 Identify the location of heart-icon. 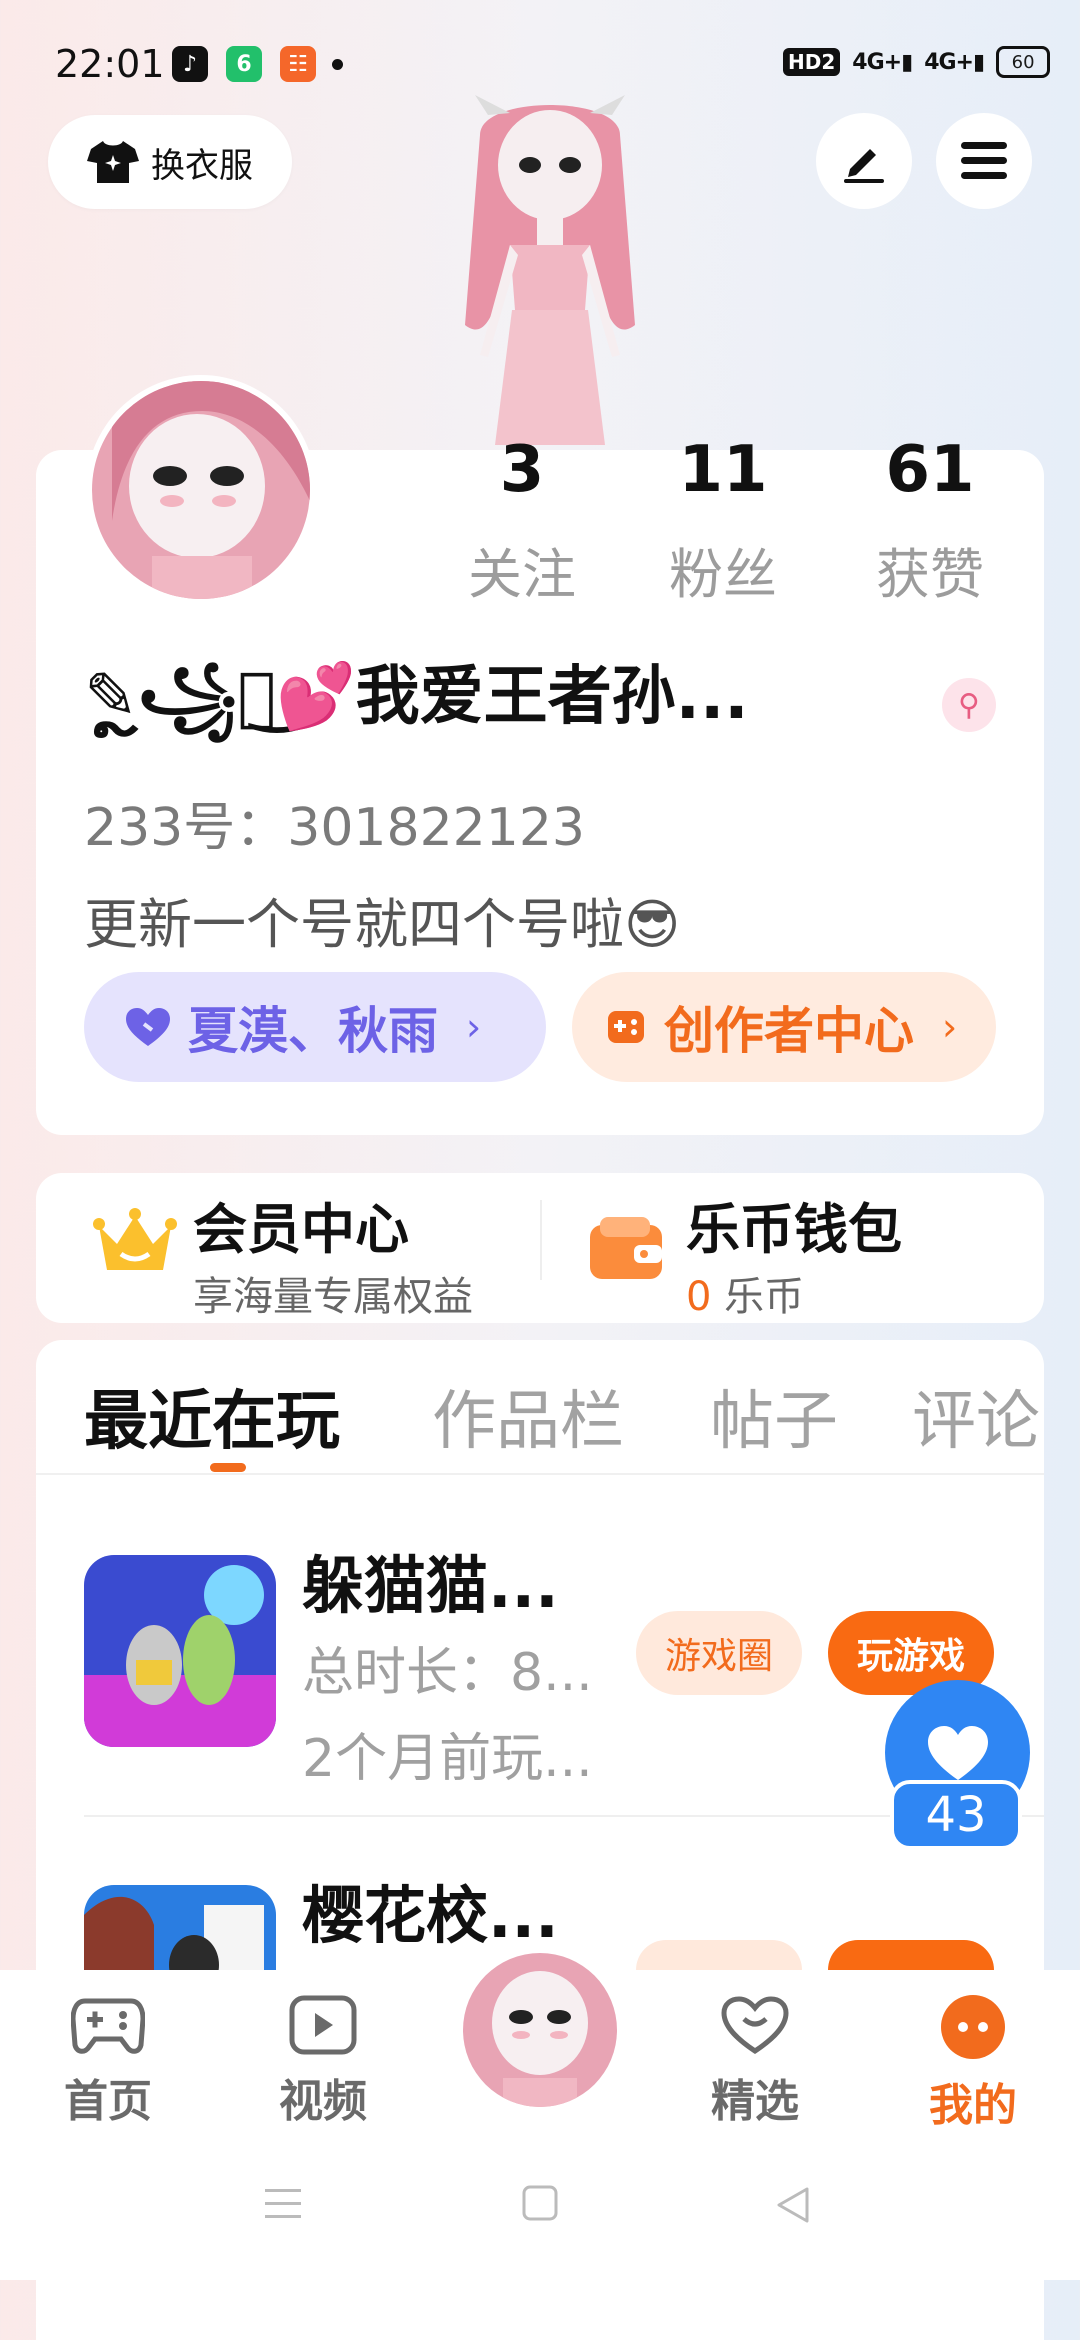
(957, 1752).